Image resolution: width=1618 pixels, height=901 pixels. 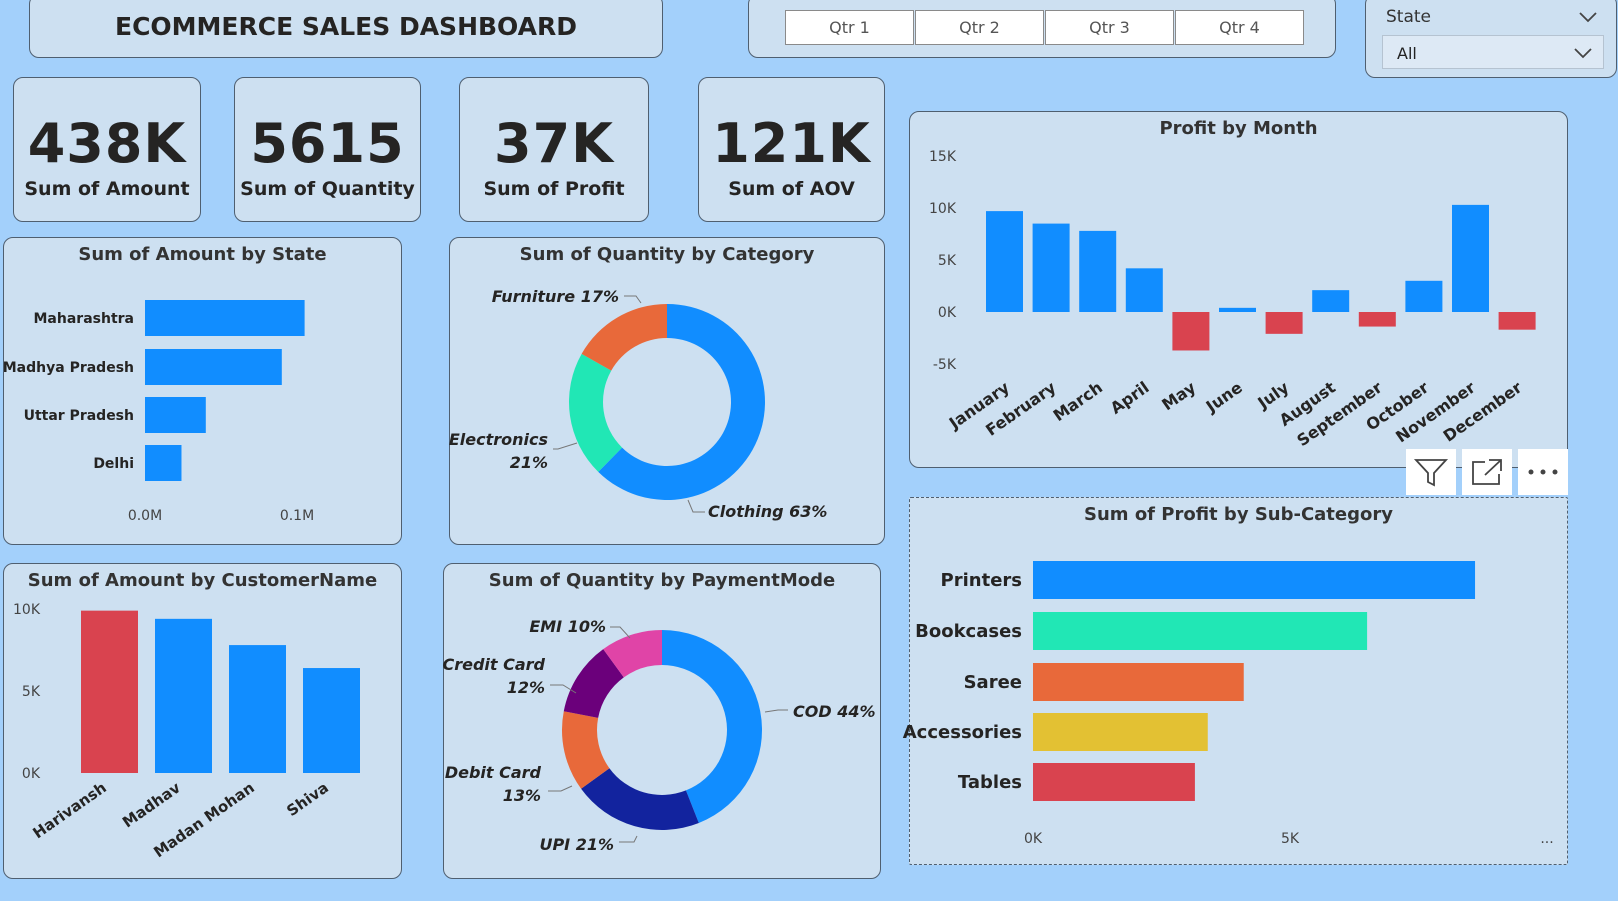 I want to click on category-label: Printers, so click(x=981, y=580).